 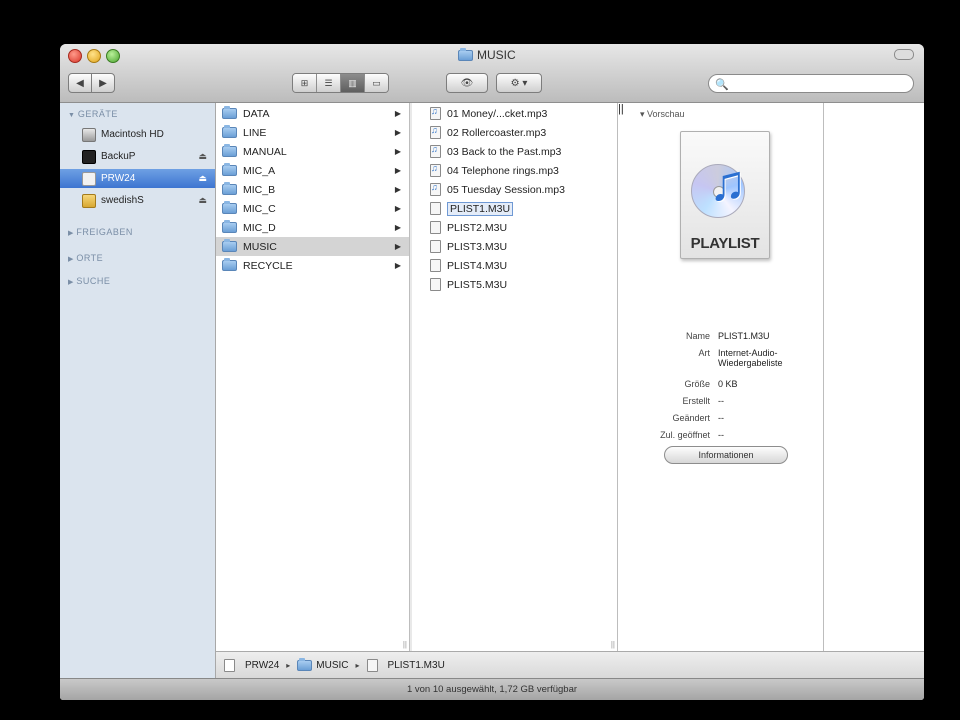 I want to click on list-item: 01 Money/...cket.mp3, so click(x=514, y=113).